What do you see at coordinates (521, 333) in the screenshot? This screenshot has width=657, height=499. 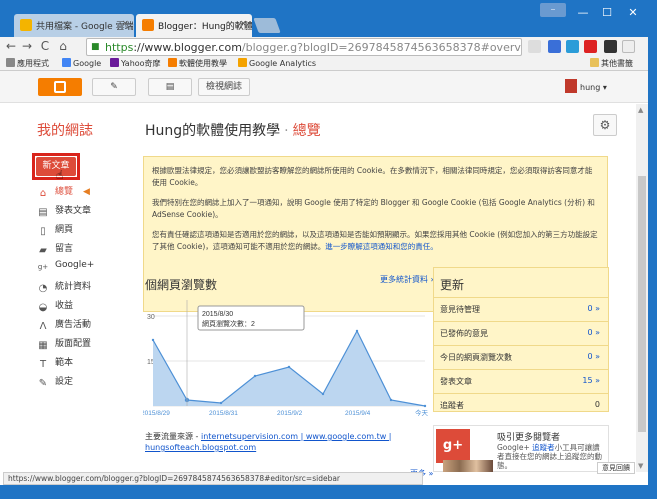 I see `update-row: 已發佈的意見 0 »` at bounding box center [521, 333].